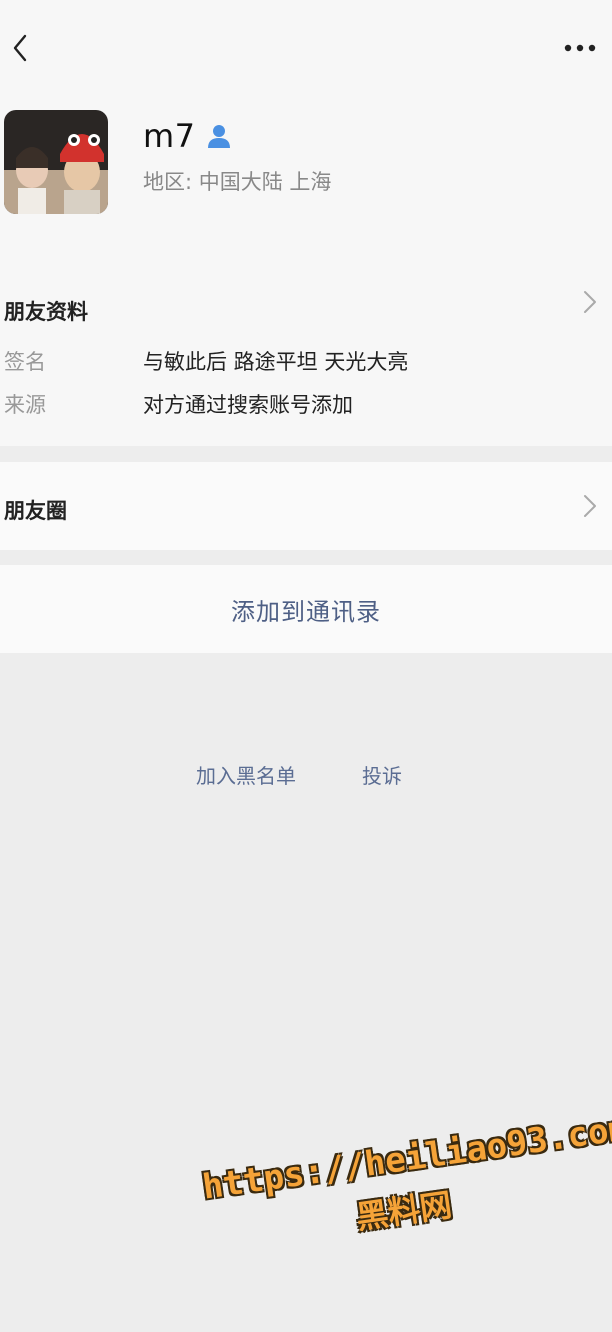 This screenshot has height=1332, width=612. Describe the element at coordinates (25, 405) in the screenshot. I see `source-label: 来源` at that location.